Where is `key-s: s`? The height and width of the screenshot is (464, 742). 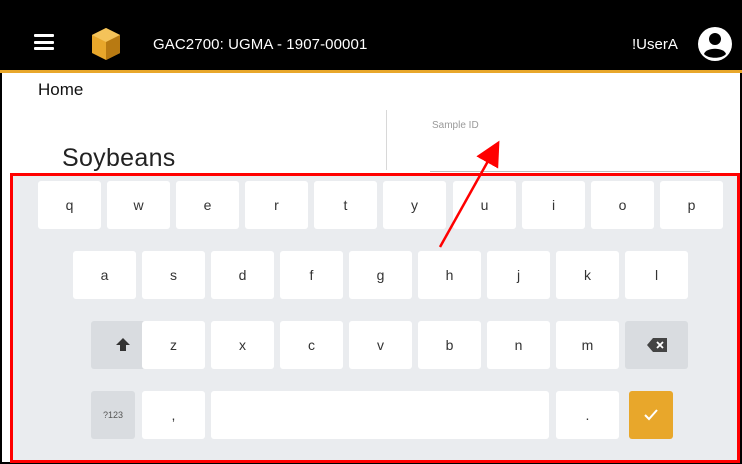
key-s: s is located at coordinates (173, 275).